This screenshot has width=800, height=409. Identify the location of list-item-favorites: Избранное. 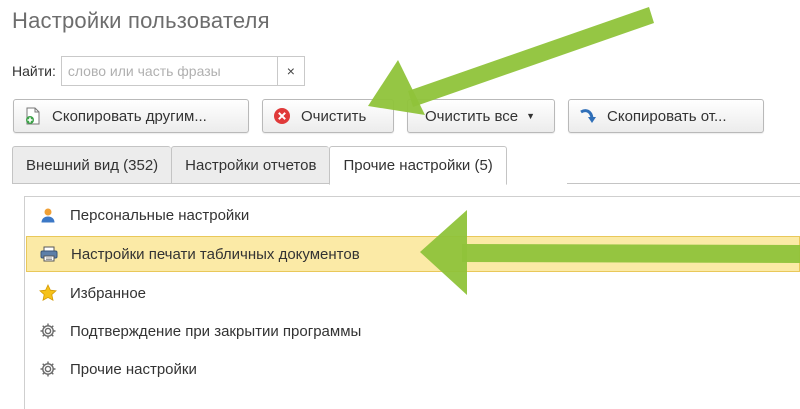
(413, 293).